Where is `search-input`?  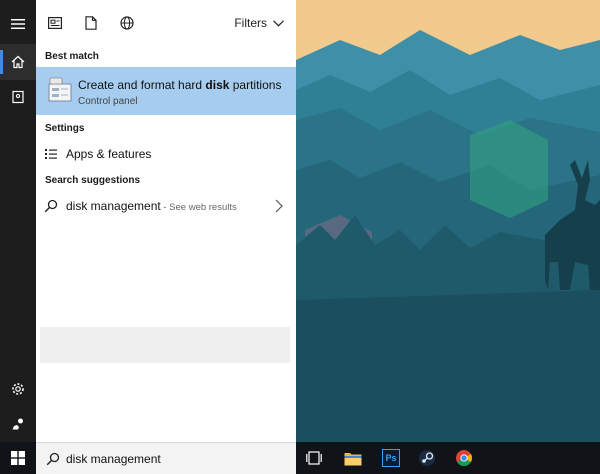 search-input is located at coordinates (166, 459).